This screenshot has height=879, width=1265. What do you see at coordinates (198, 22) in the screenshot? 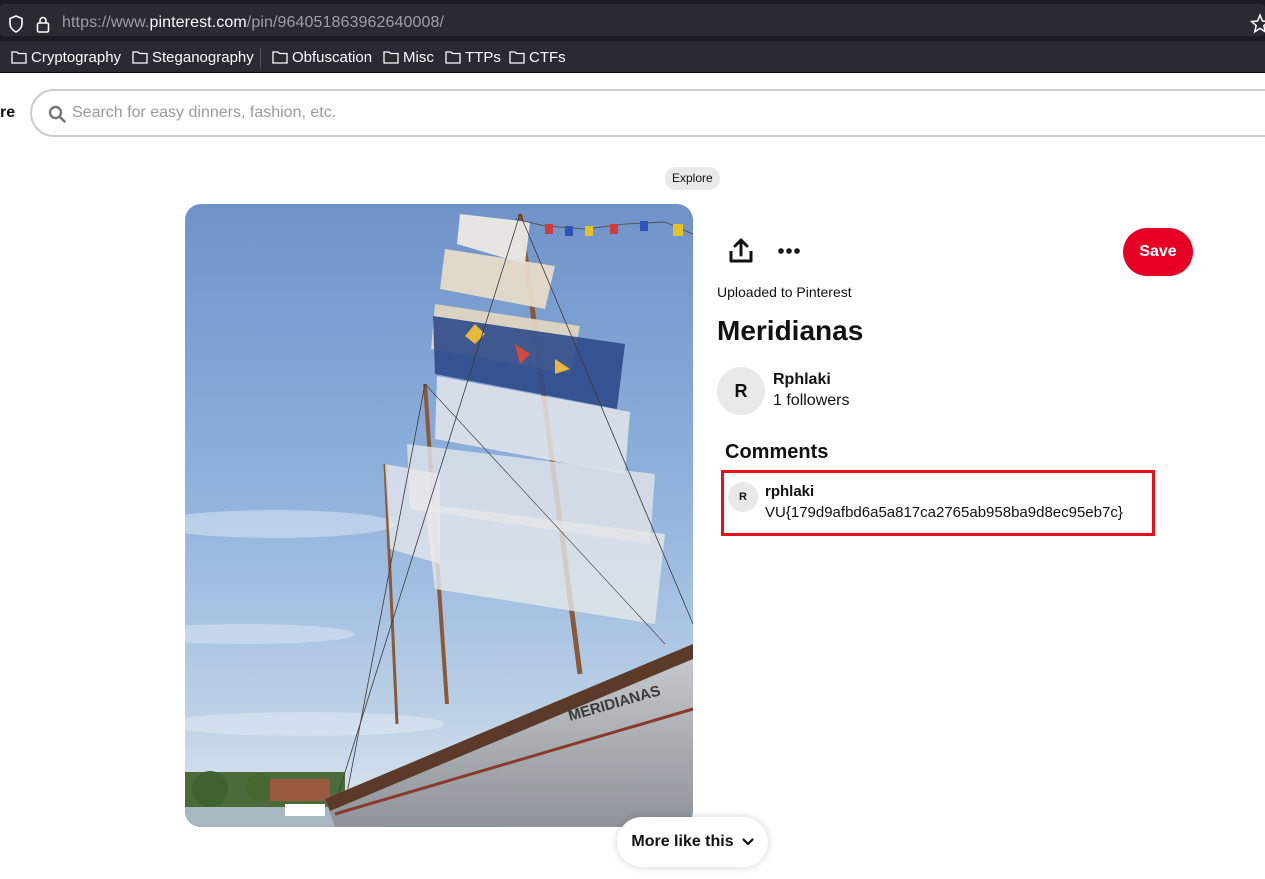
I see `url-host: pinterest.com` at bounding box center [198, 22].